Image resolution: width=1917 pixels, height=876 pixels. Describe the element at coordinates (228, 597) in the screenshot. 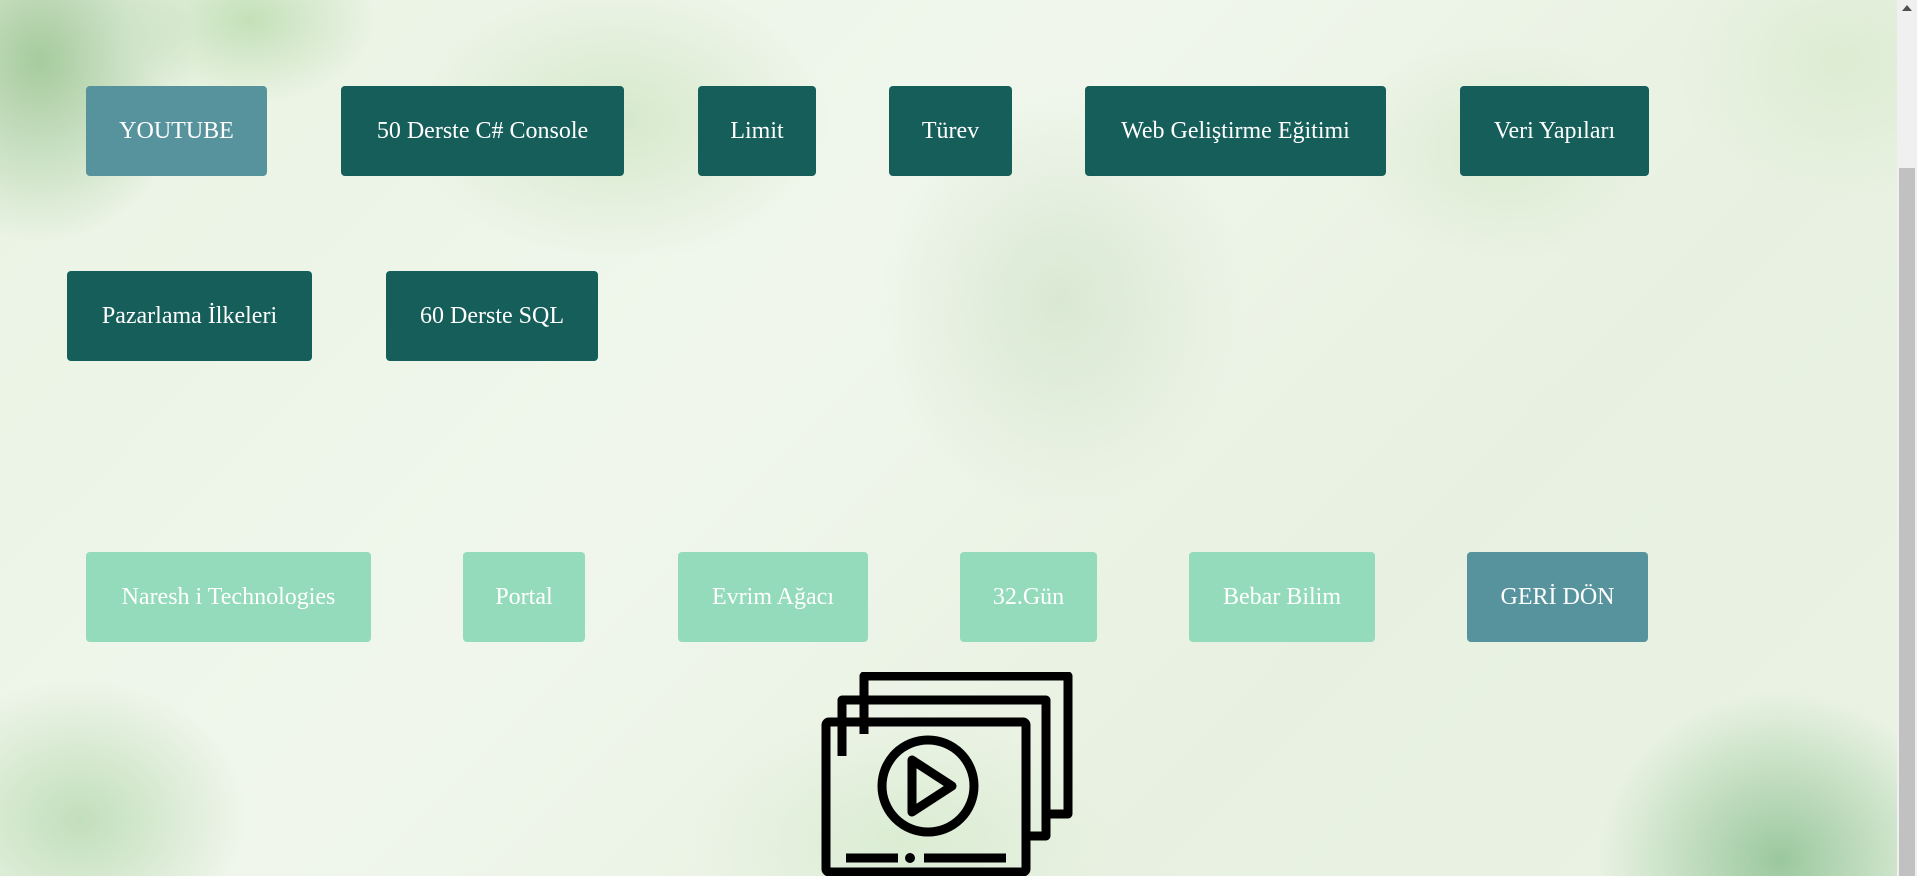

I see `naresh-technologies-button: Naresh i Technologies` at that location.